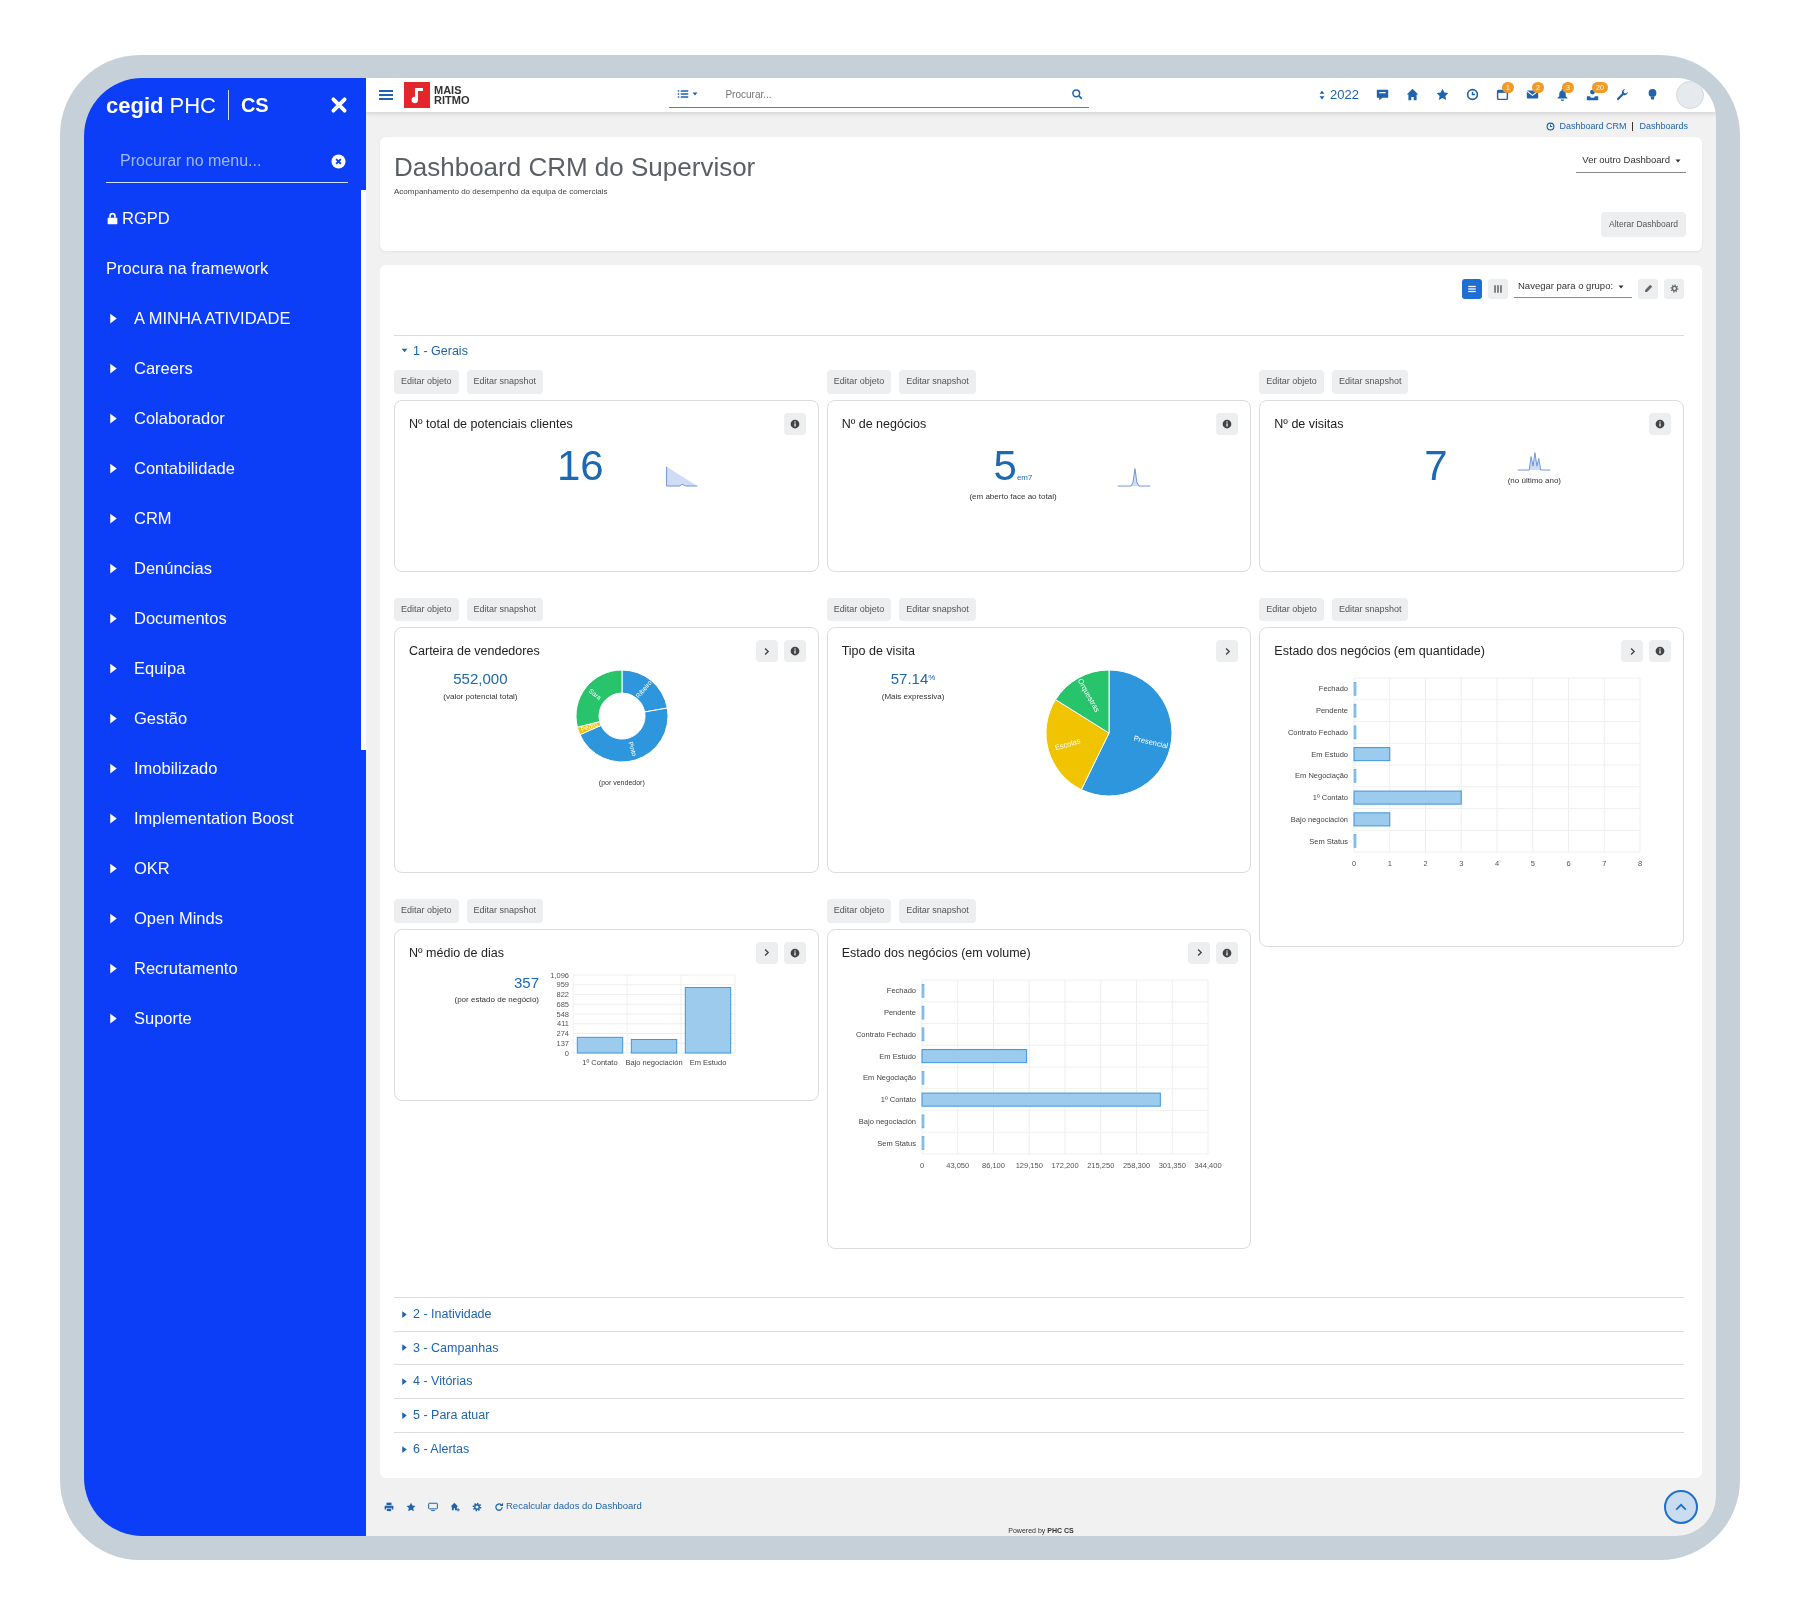 This screenshot has width=1811, height=1619. What do you see at coordinates (1382, 95) in the screenshot?
I see `message-icon` at bounding box center [1382, 95].